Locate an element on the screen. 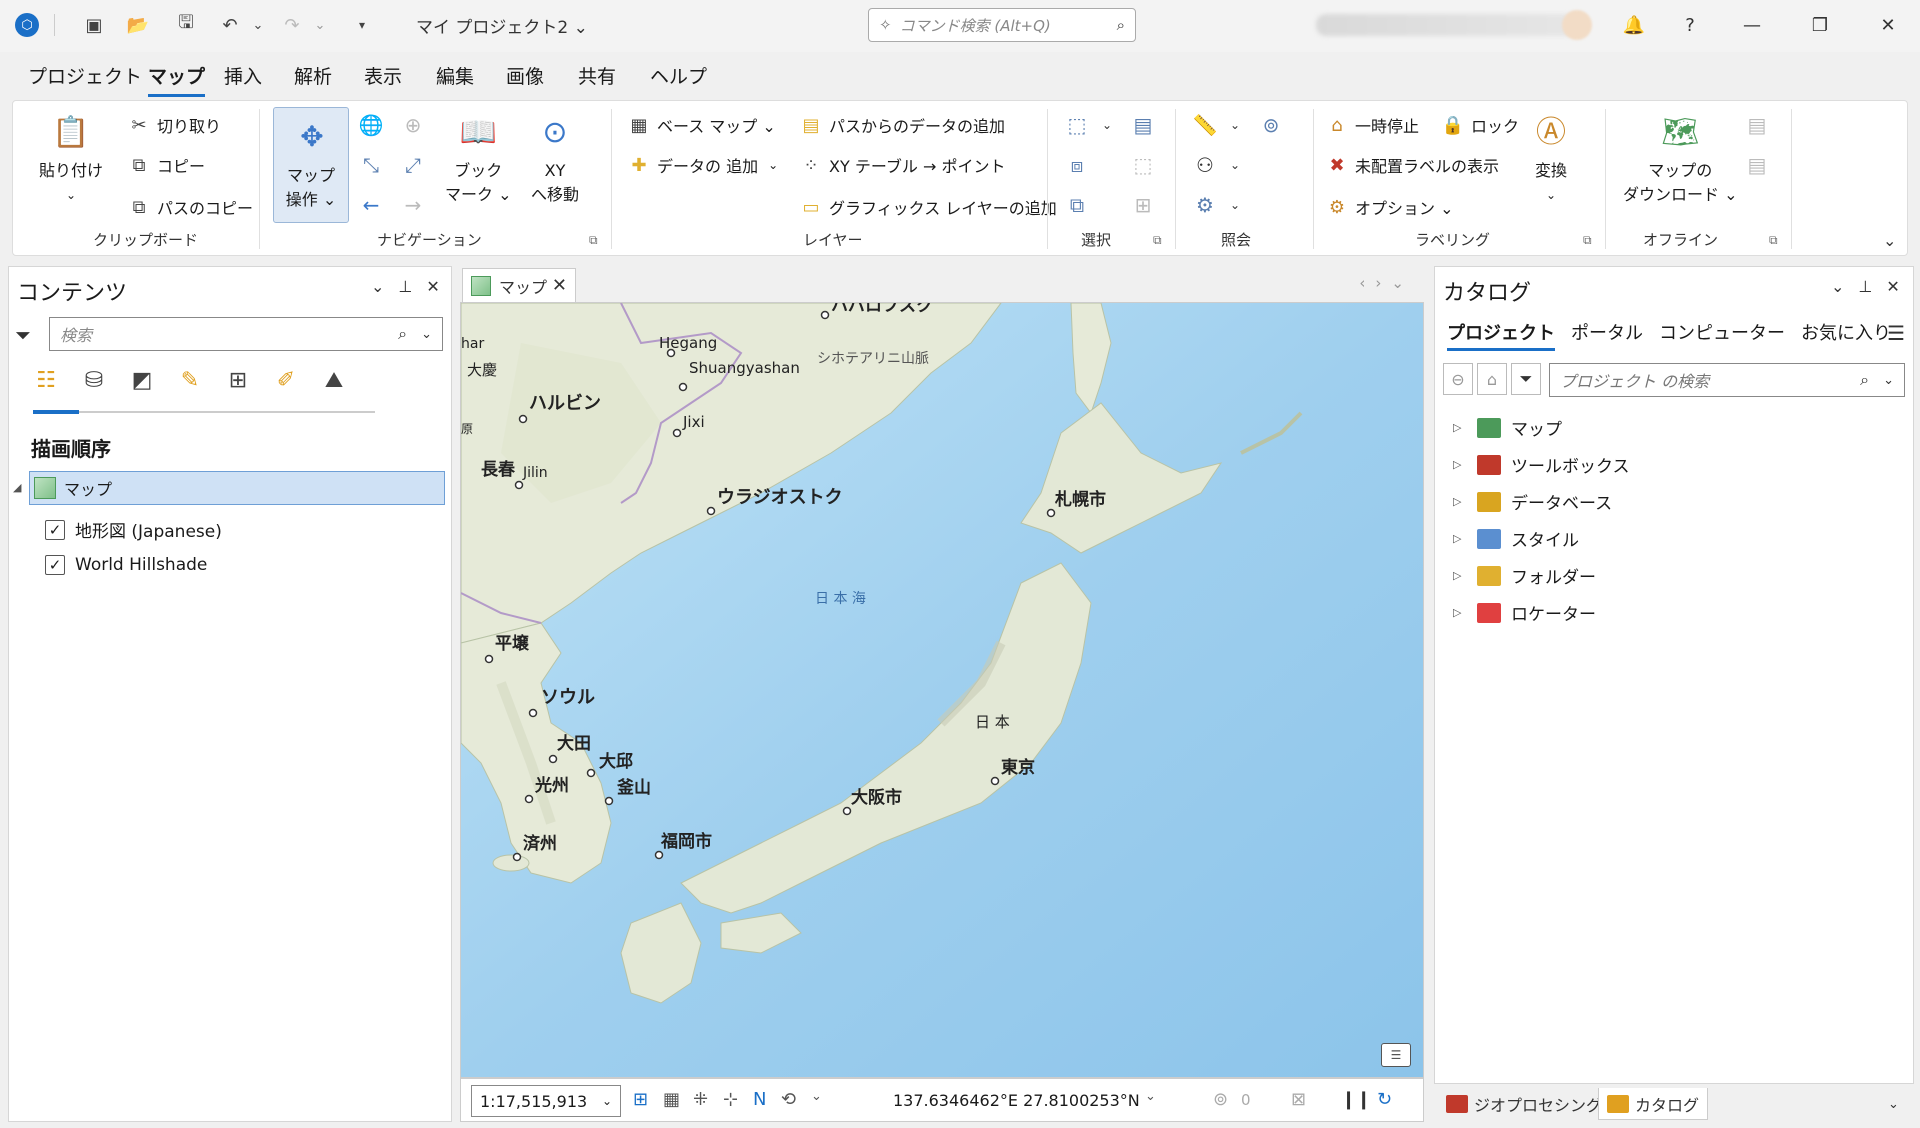 The height and width of the screenshot is (1128, 1920). coordinate-conversion-icon: ⚙ is located at coordinates (1205, 205).